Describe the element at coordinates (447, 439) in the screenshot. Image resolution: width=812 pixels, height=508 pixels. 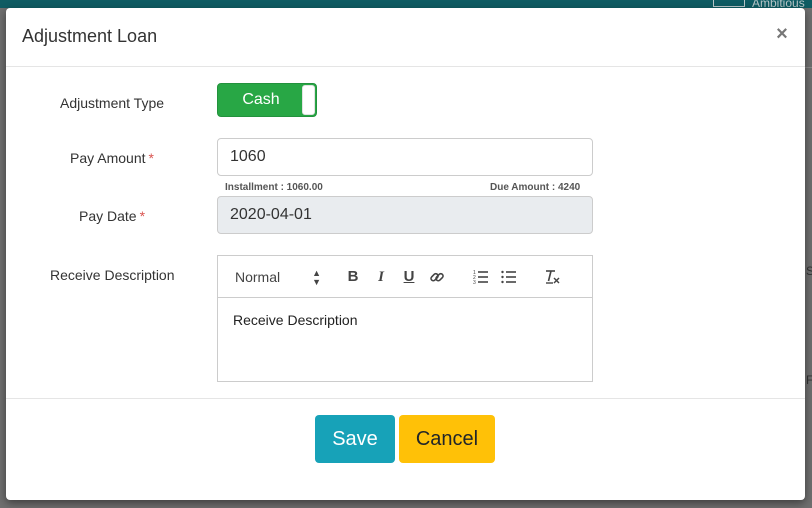
I see `cancel-button: Cancel` at that location.